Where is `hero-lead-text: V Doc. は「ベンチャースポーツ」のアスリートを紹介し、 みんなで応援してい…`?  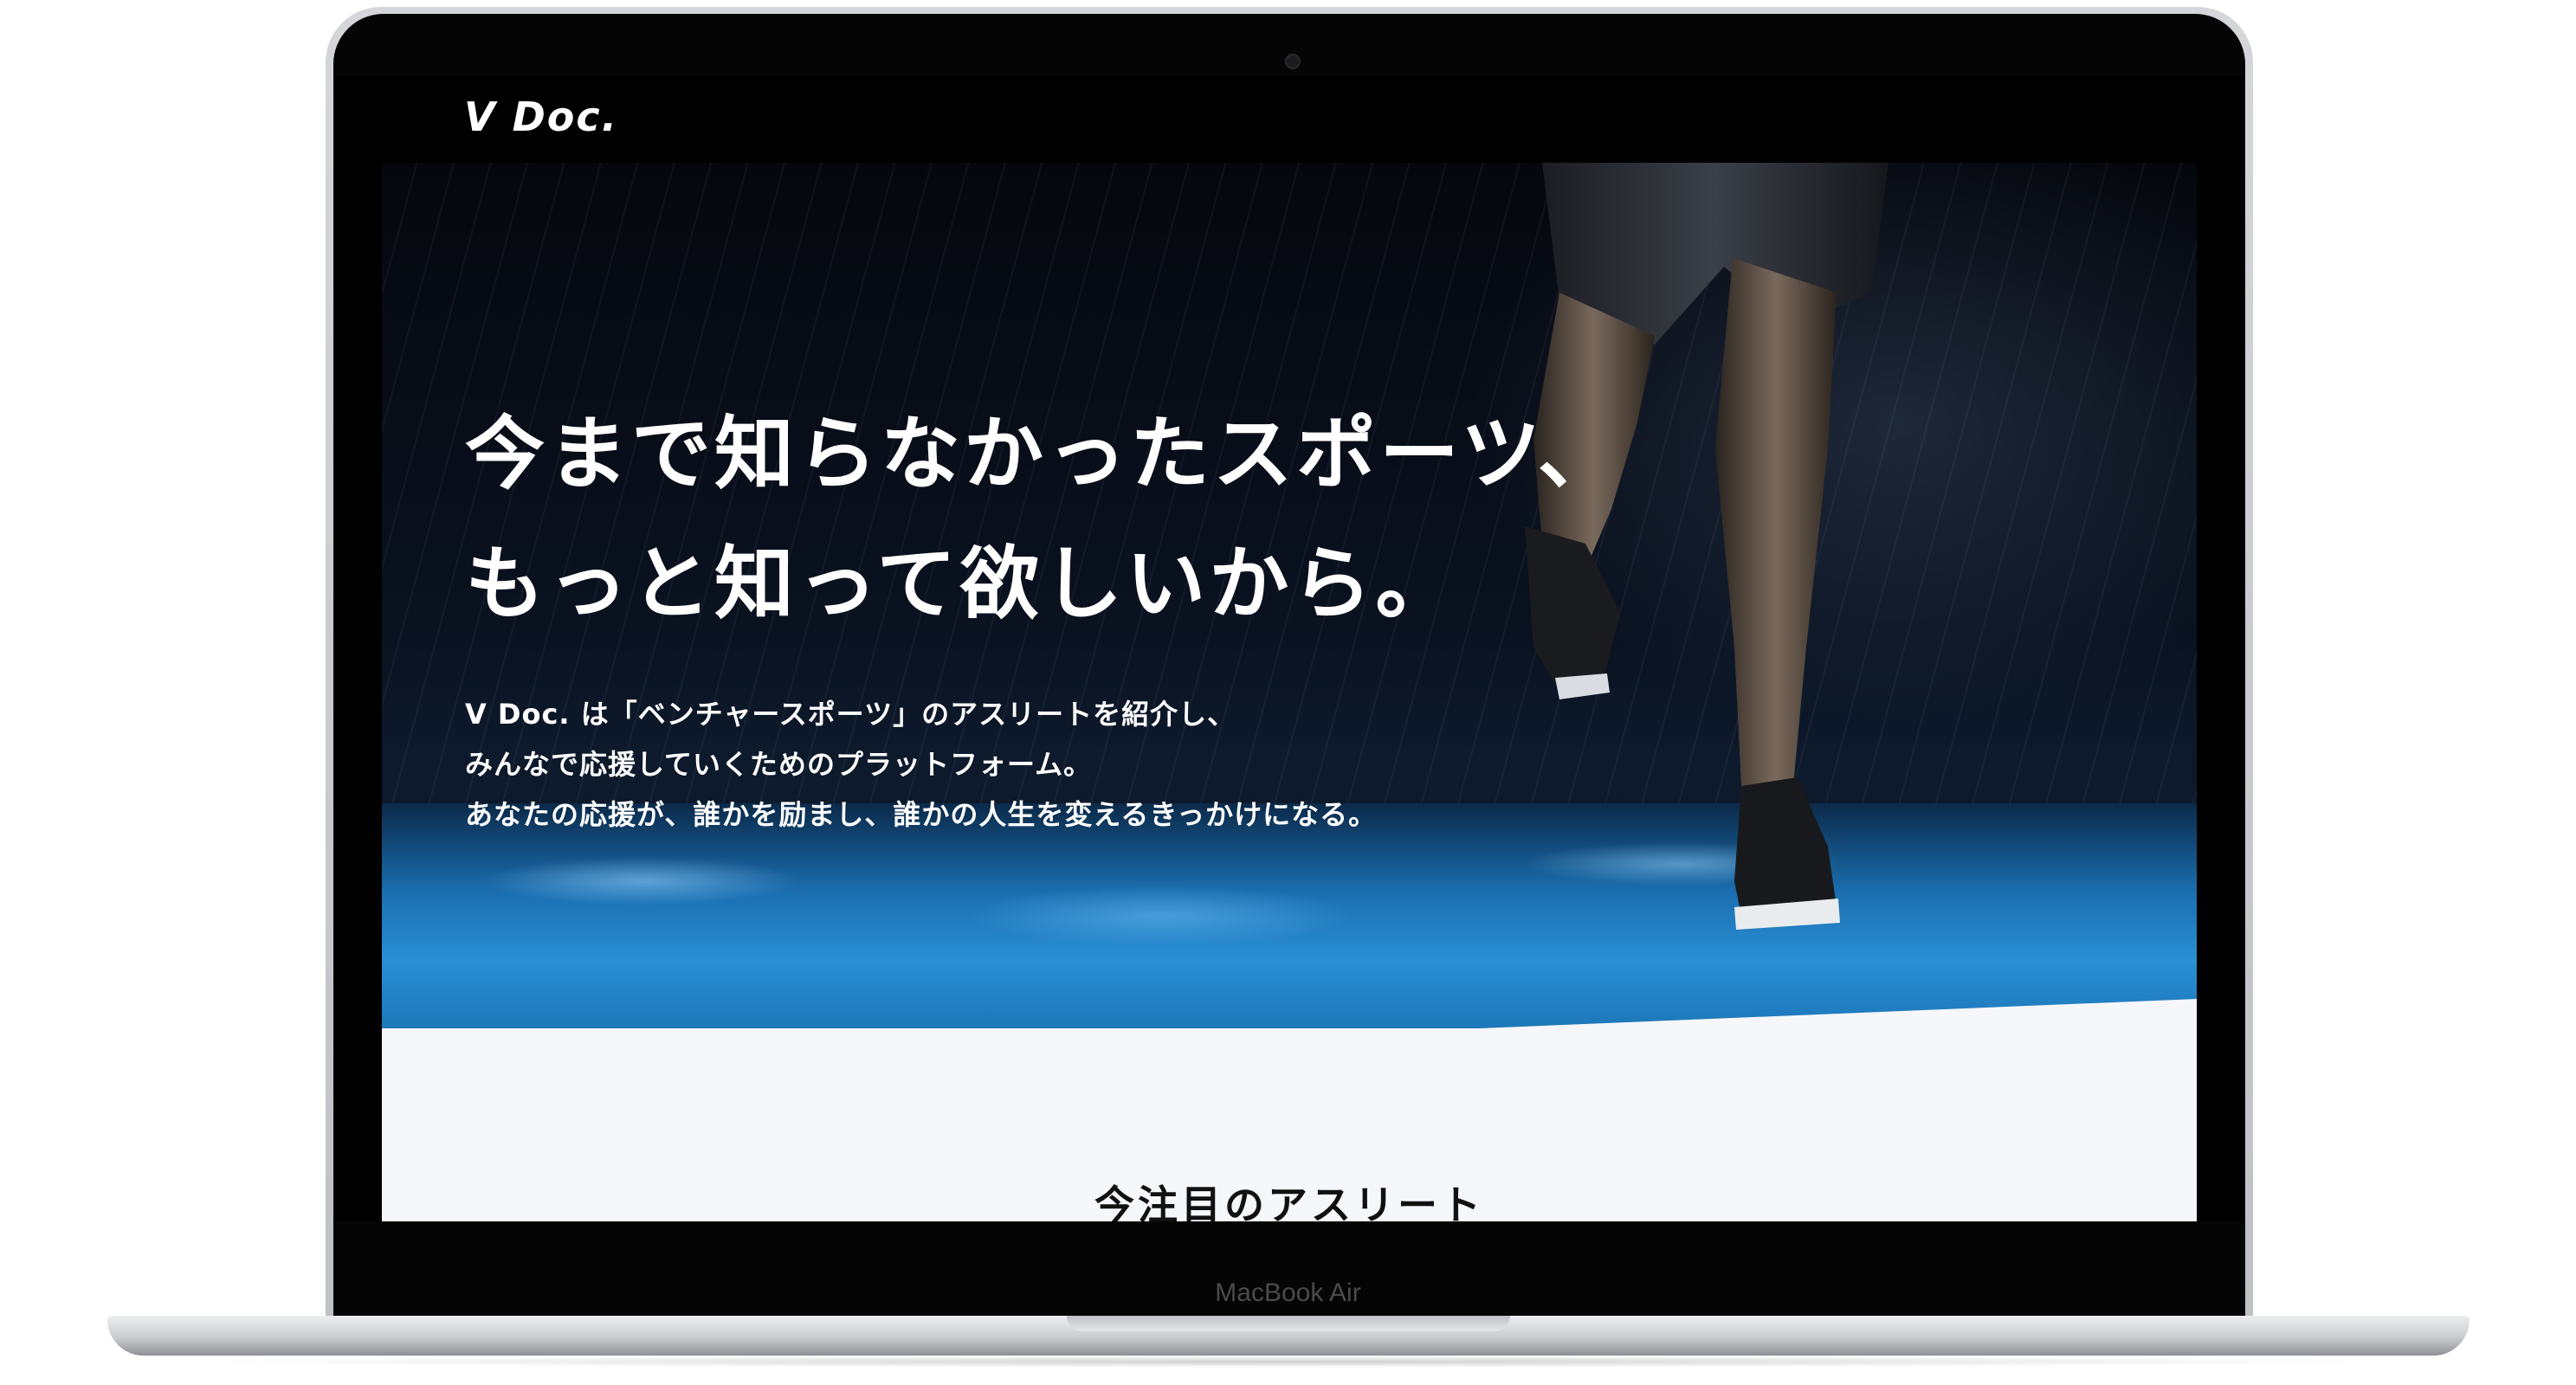
hero-lead-text: V Doc. は「ベンチャースポーツ」のアスリートを紹介し、 みんなで応援してい… is located at coordinates (921, 764).